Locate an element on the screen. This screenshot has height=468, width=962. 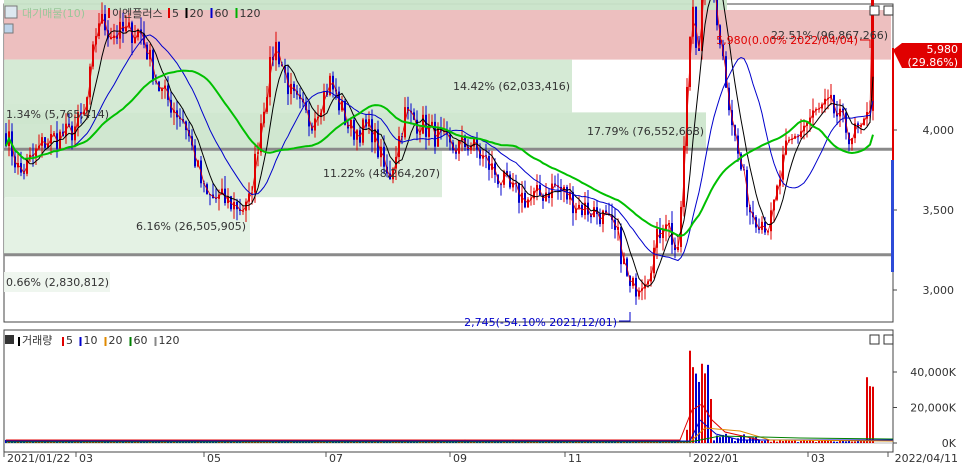
legend-item: 20 is located at coordinates (197, 13).